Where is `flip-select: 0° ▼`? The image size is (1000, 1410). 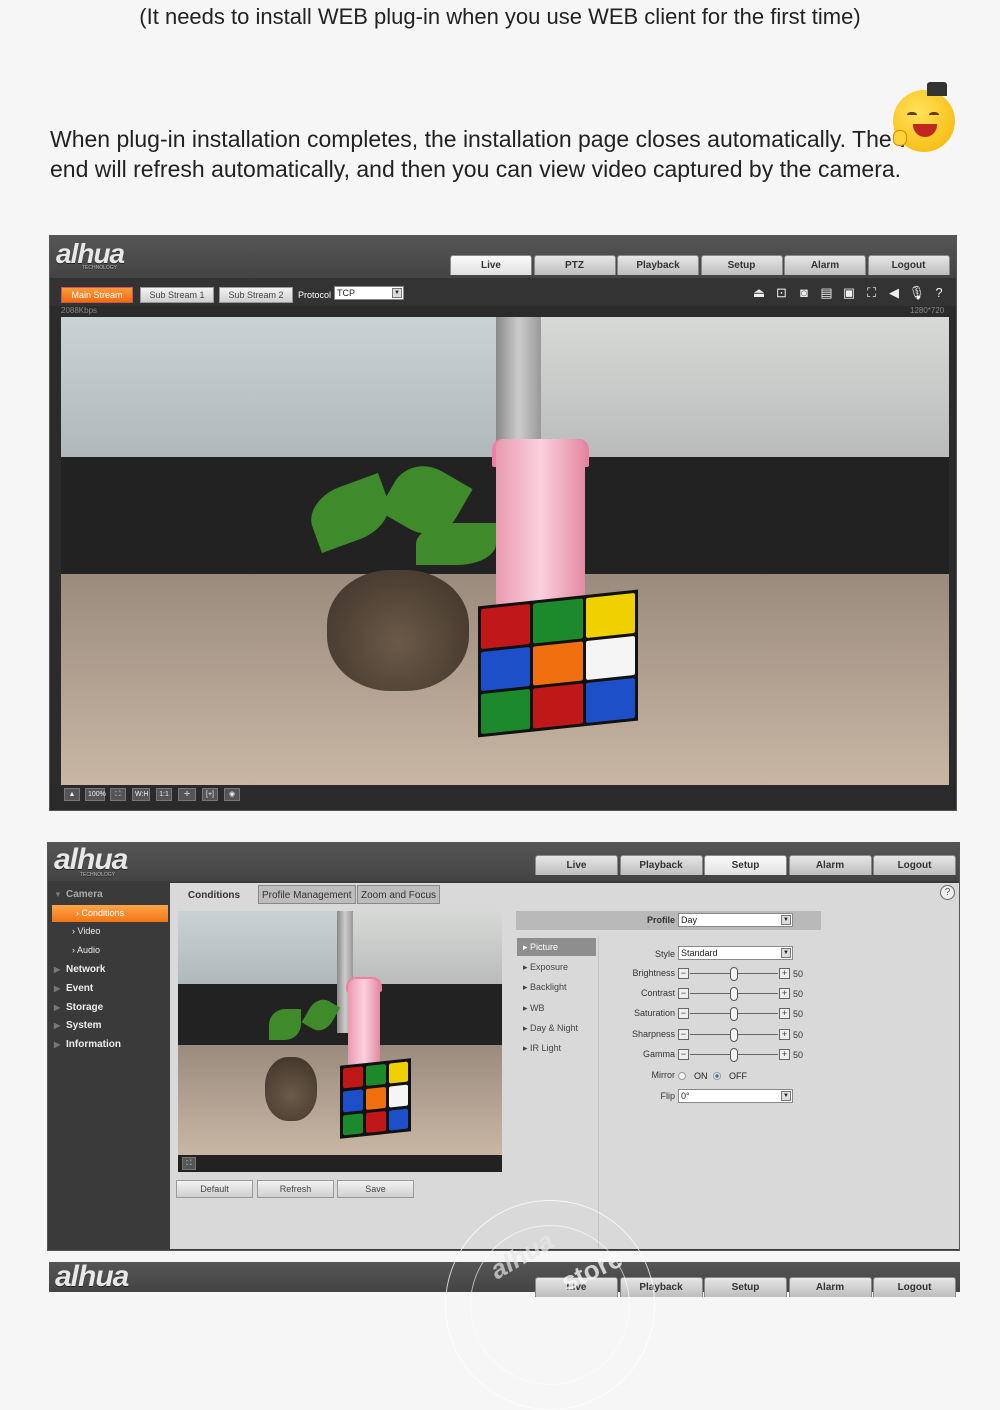
flip-select: 0° ▼ is located at coordinates (735, 1096).